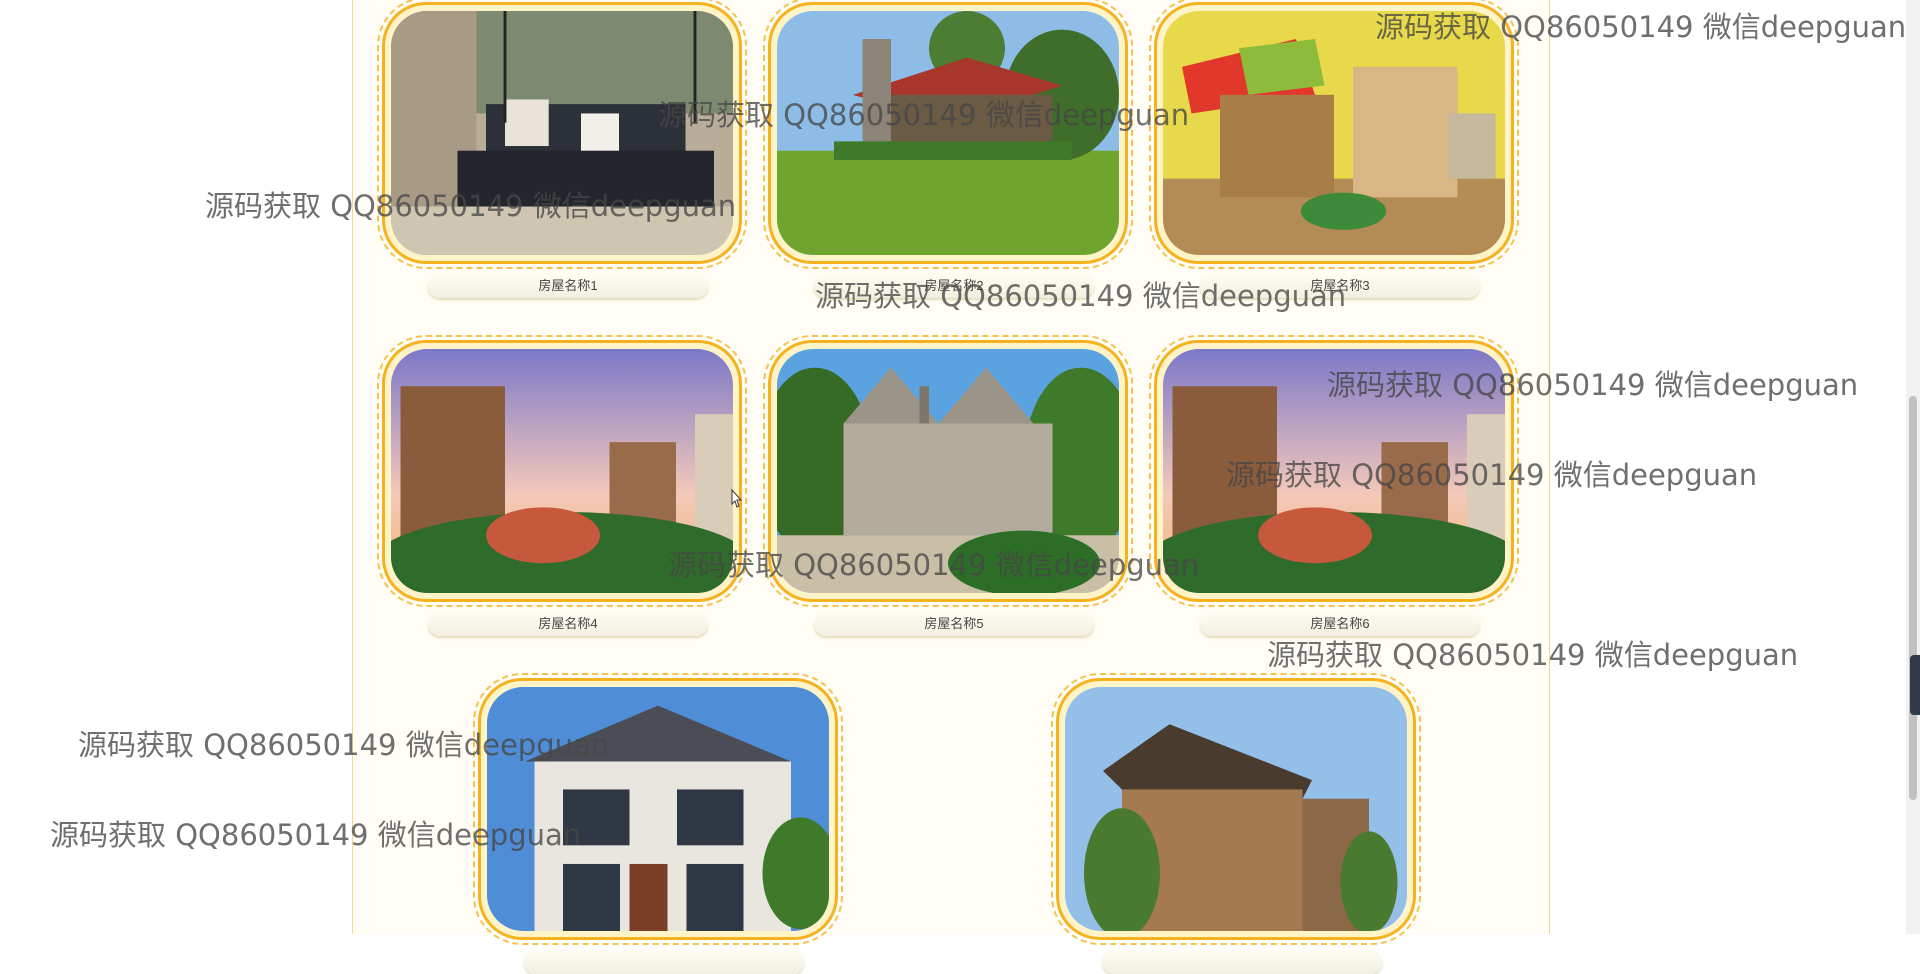 Image resolution: width=1920 pixels, height=974 pixels. I want to click on mouse-cursor-icon, so click(737, 498).